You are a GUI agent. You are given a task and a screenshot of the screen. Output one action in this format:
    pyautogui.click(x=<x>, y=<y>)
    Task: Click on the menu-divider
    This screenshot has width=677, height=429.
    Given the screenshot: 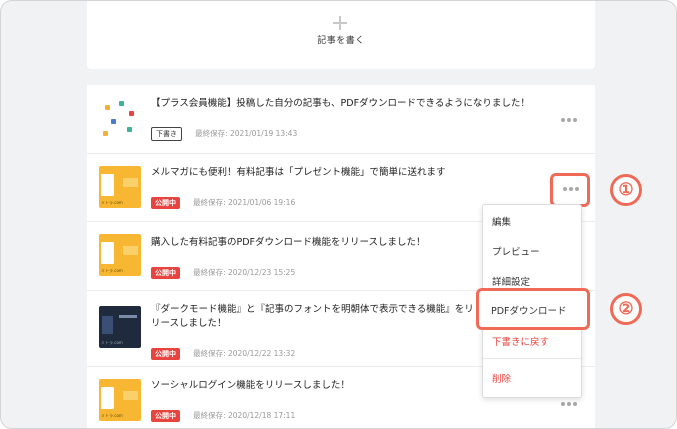 What is the action you would take?
    pyautogui.click(x=532, y=358)
    